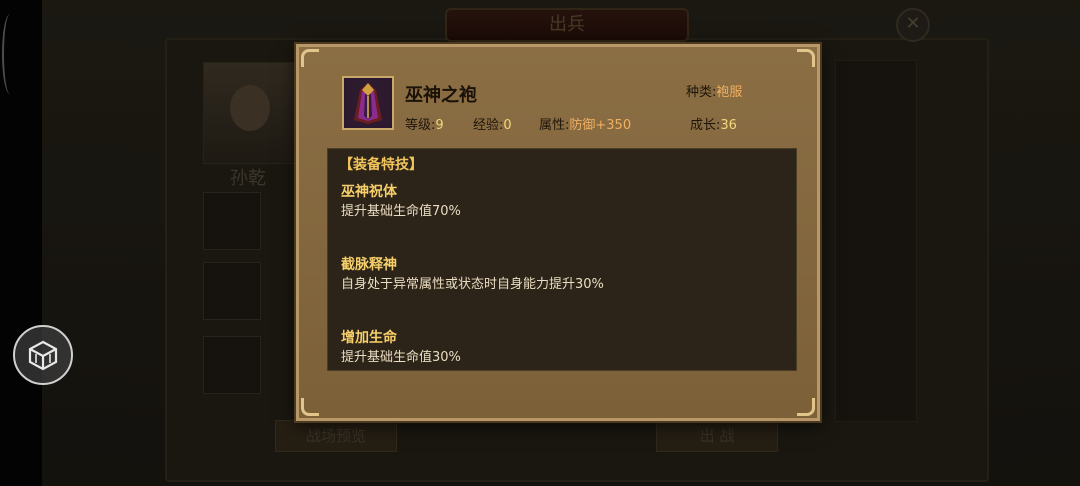  I want to click on robe-icon, so click(368, 103).